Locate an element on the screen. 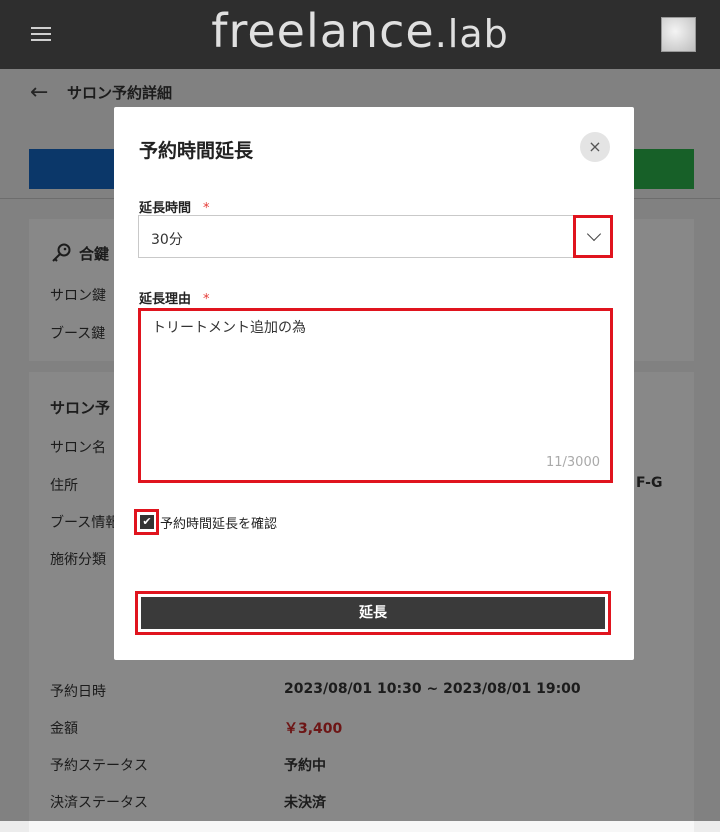 Image resolution: width=720 pixels, height=832 pixels. reason-textarea-value: トリートメント追加の為 is located at coordinates (229, 328).